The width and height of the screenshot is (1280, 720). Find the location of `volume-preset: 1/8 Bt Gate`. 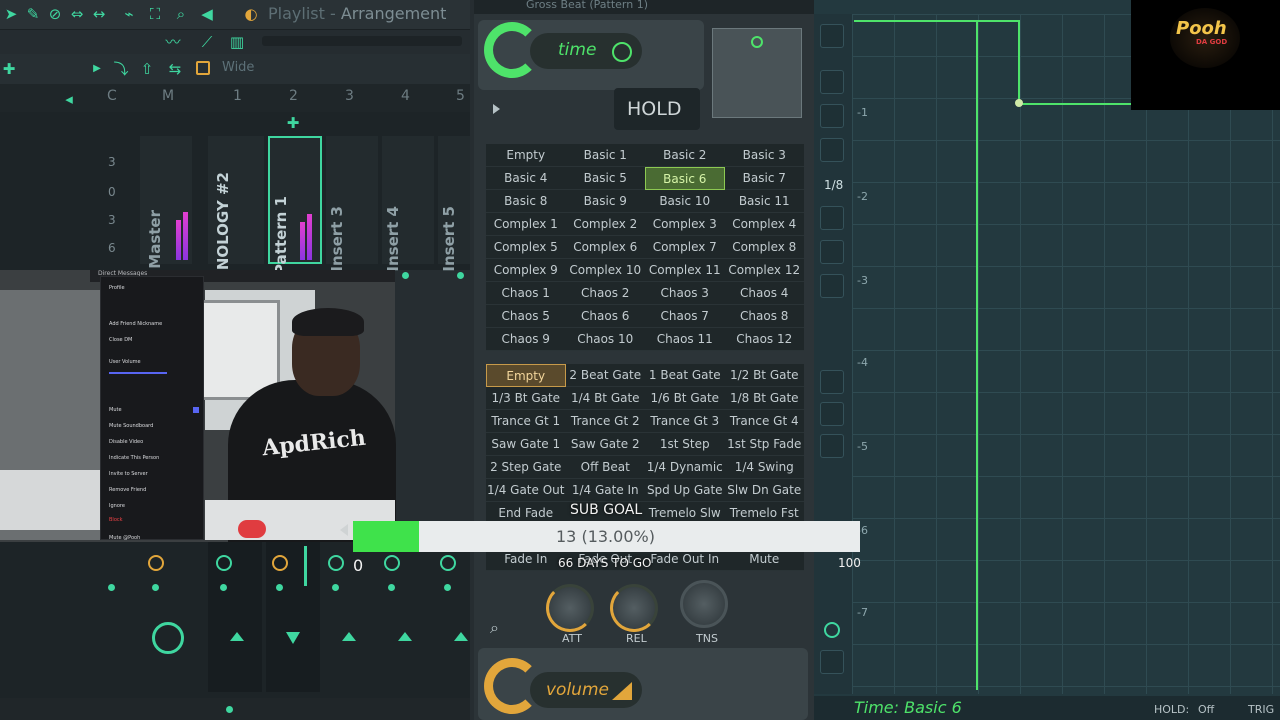

volume-preset: 1/8 Bt Gate is located at coordinates (764, 398).